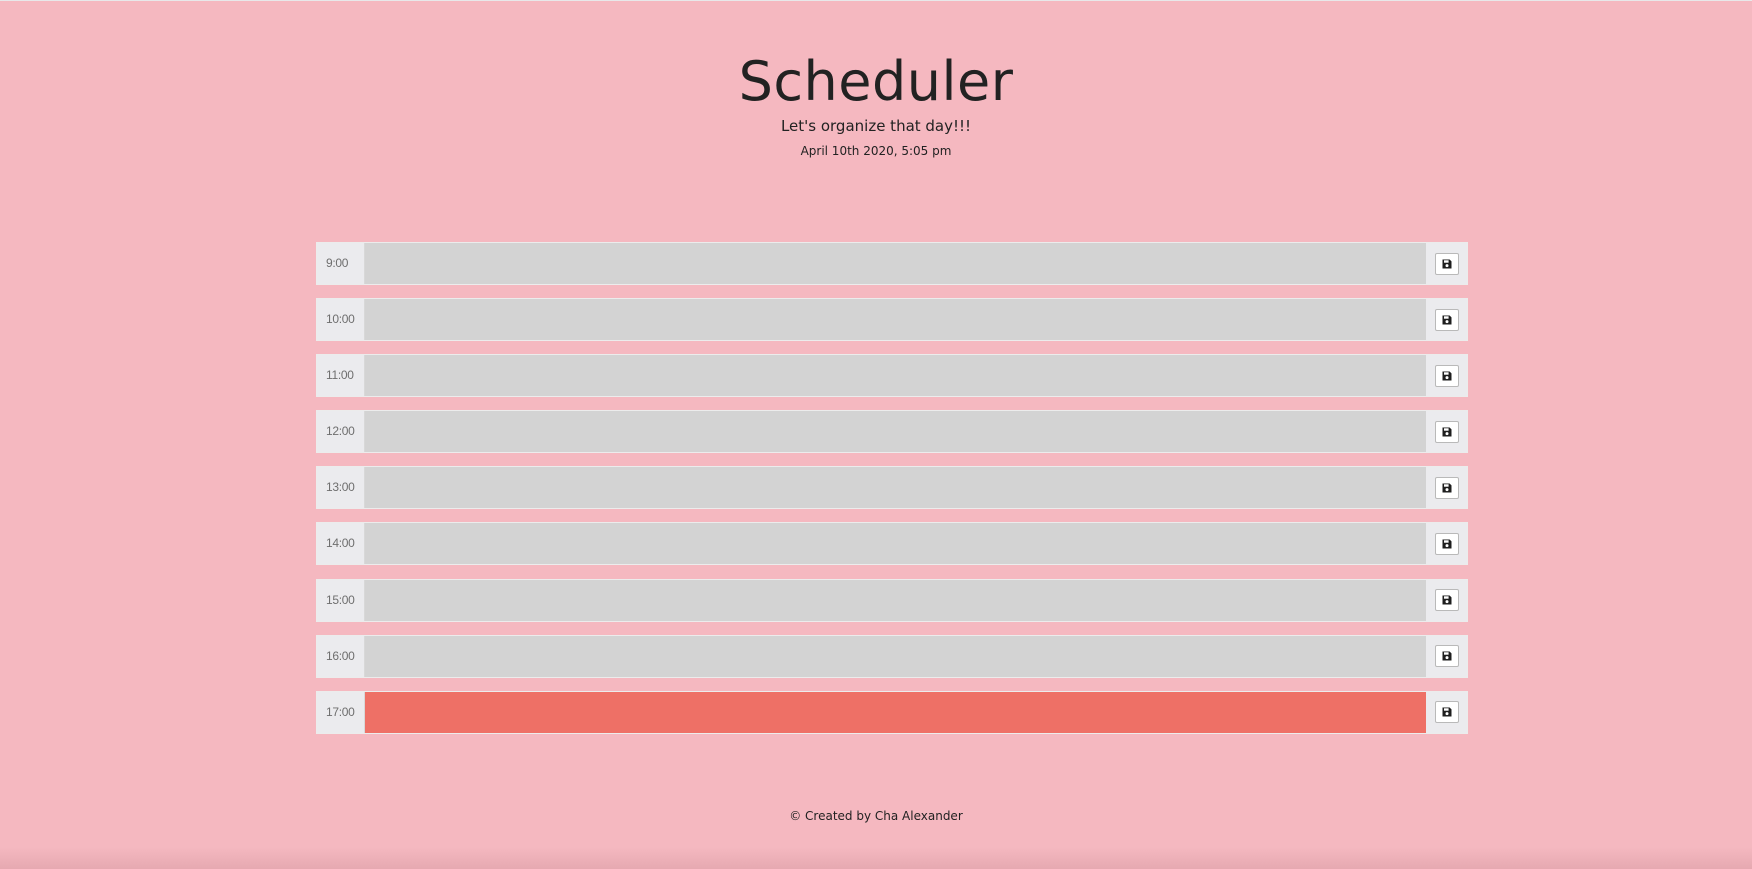  I want to click on hour-label: 11:00, so click(341, 376).